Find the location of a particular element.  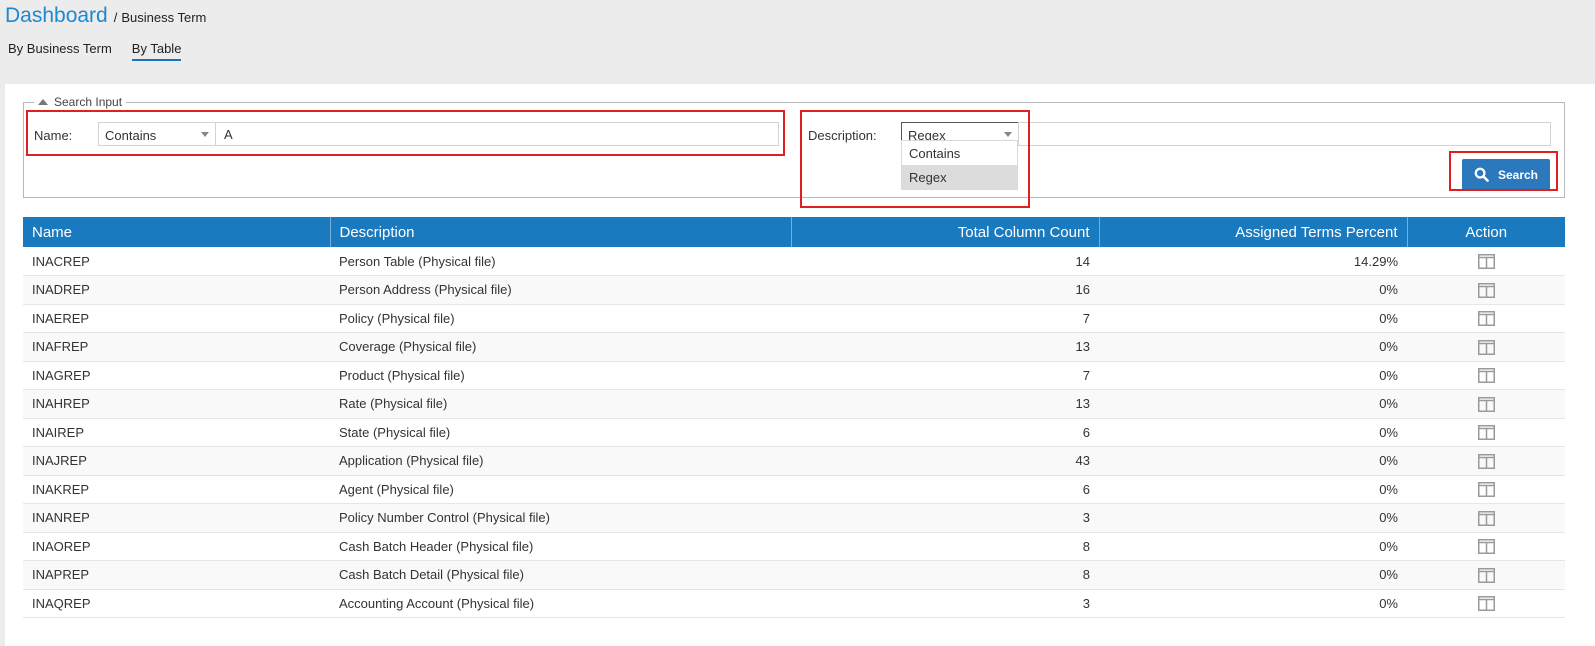

cell-total-column-count: 43 is located at coordinates (945, 461).